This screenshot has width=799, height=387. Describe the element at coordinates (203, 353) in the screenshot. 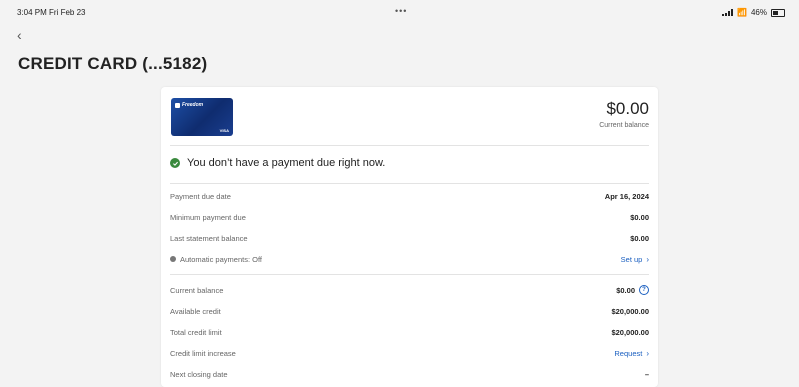

I see `row-label: Credit limit increase` at that location.